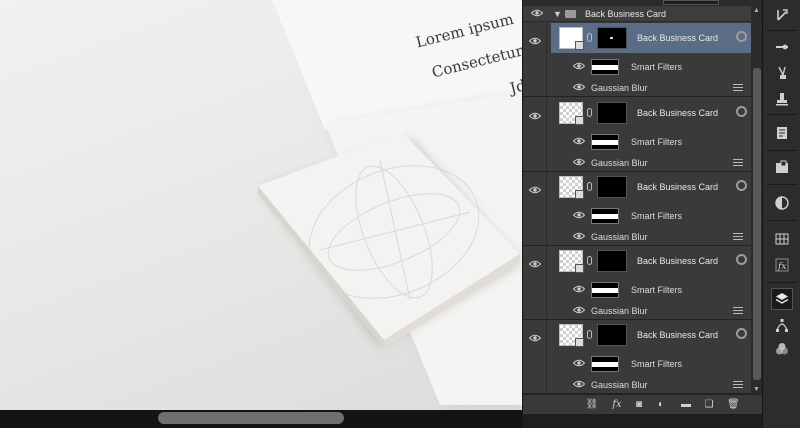  I want to click on canvas-horizontal-scrollbar, so click(261, 419).